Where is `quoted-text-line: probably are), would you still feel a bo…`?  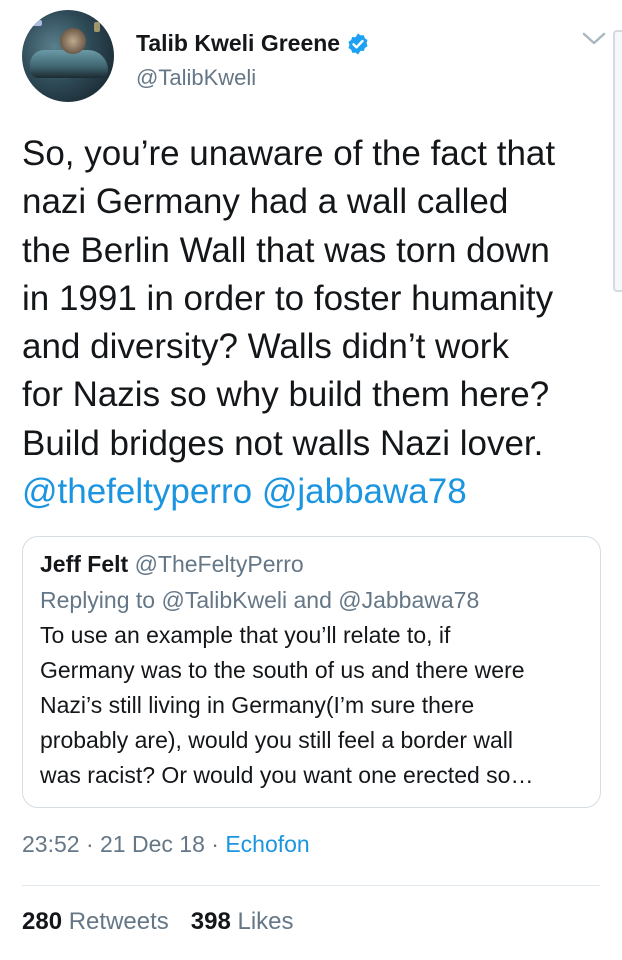 quoted-text-line: probably are), would you still feel a bo… is located at coordinates (277, 740).